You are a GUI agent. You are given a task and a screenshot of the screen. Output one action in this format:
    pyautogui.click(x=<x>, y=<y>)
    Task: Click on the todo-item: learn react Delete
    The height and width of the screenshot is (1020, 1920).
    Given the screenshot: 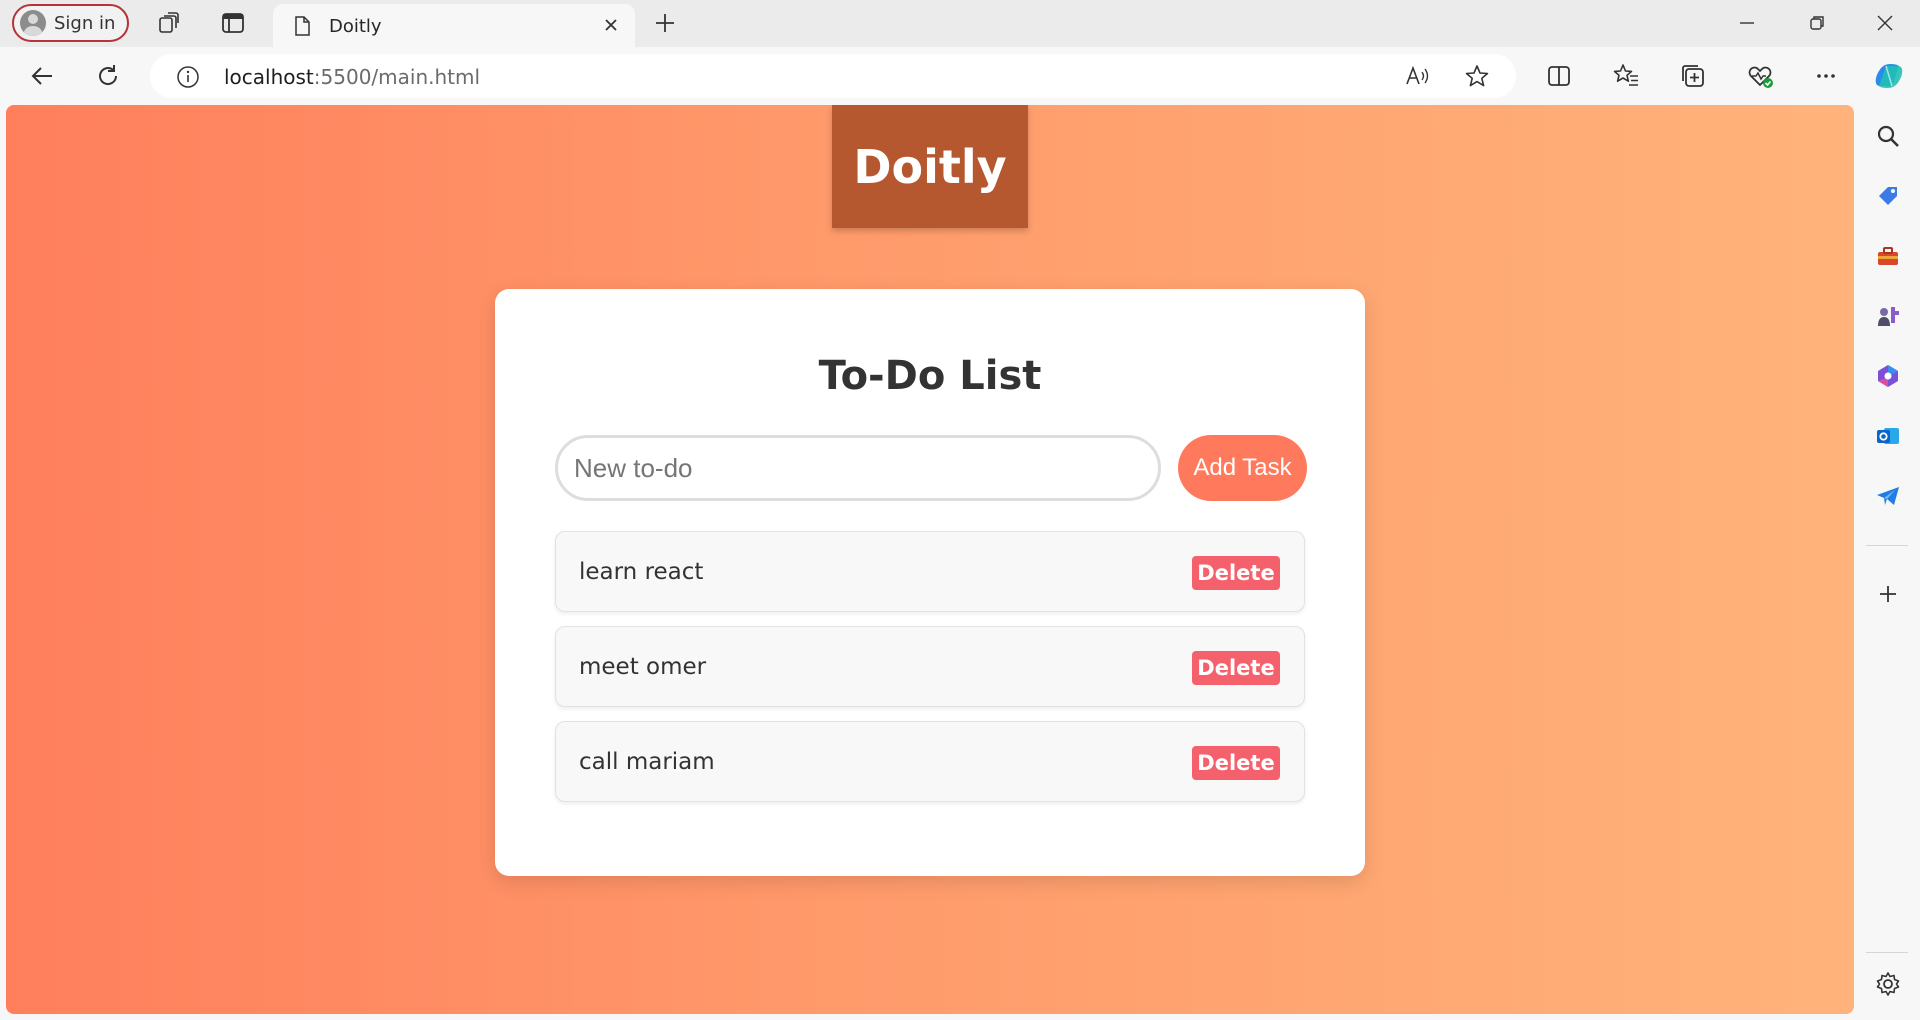 What is the action you would take?
    pyautogui.click(x=930, y=571)
    